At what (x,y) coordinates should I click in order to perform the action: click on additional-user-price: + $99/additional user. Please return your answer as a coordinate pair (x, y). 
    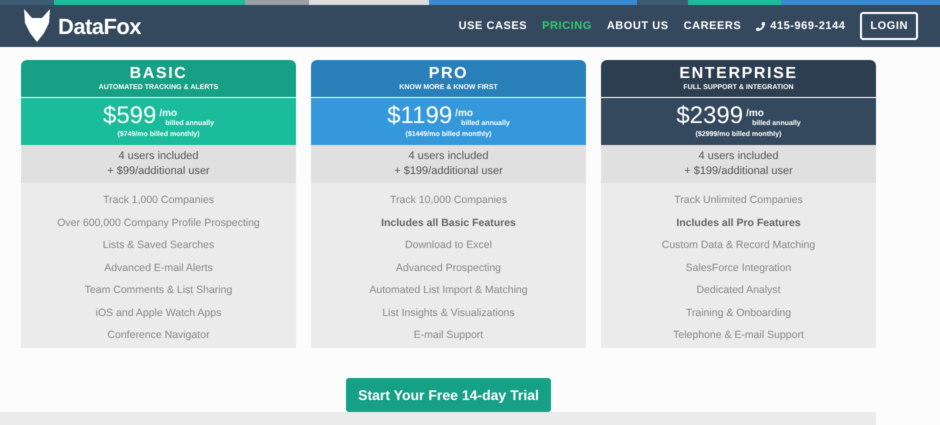
    Looking at the image, I should click on (158, 171).